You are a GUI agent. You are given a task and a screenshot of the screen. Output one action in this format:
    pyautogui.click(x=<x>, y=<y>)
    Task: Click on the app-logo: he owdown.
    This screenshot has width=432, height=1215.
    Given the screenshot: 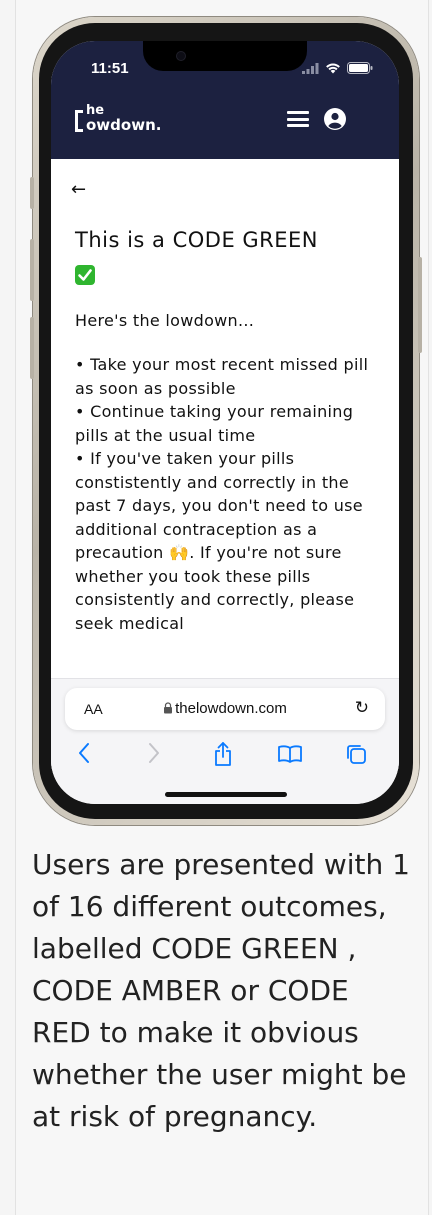 What is the action you would take?
    pyautogui.click(x=118, y=119)
    